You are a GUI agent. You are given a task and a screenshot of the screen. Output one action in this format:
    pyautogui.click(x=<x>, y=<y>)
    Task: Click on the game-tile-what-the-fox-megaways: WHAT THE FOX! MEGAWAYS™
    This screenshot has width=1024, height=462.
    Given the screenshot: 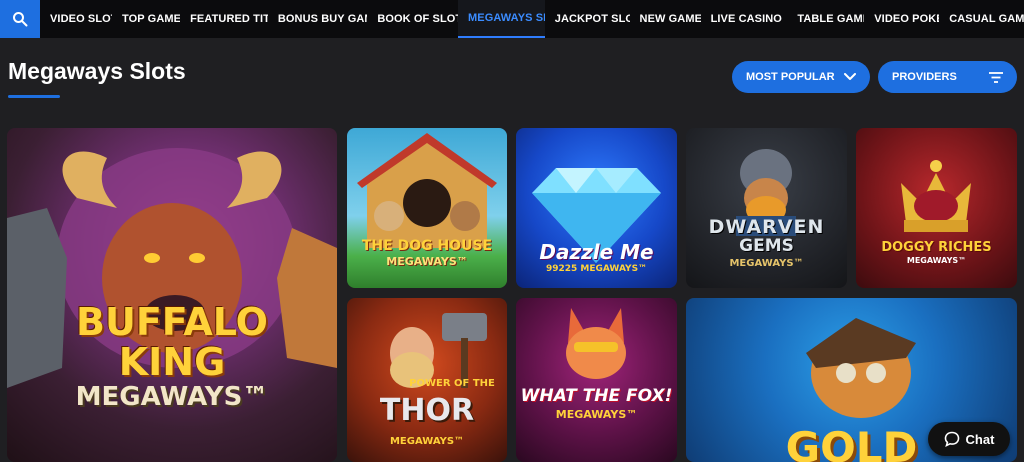 What is the action you would take?
    pyautogui.click(x=596, y=380)
    